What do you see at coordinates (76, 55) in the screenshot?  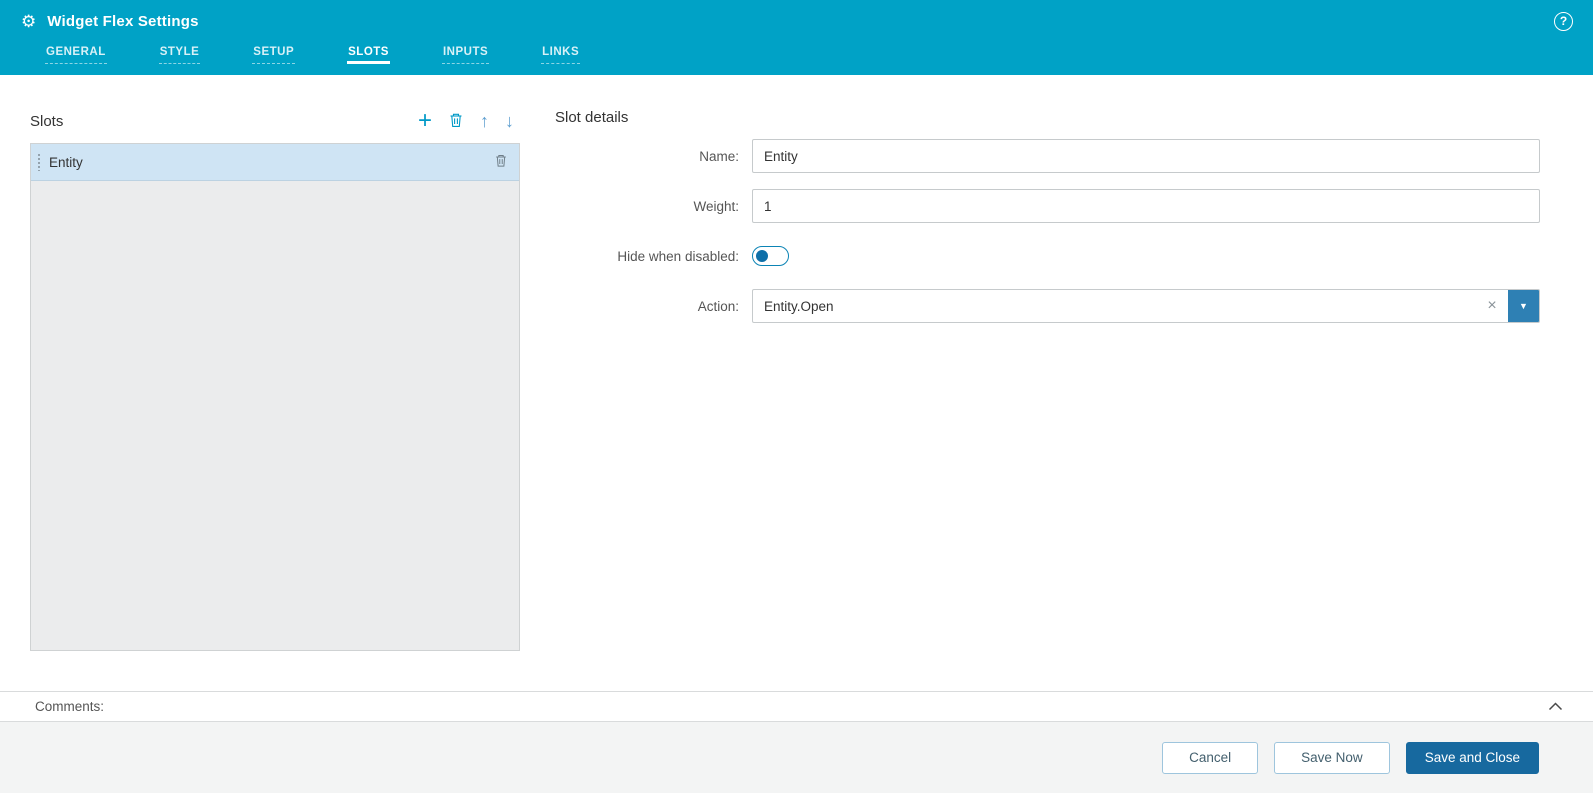 I see `tab-general: GENERAL` at bounding box center [76, 55].